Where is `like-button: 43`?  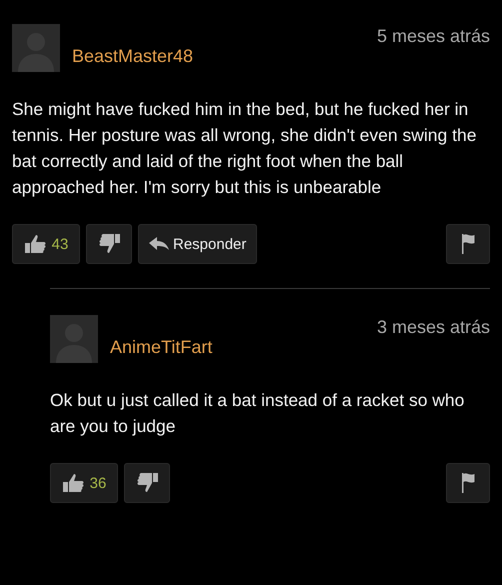
like-button: 43 is located at coordinates (46, 244).